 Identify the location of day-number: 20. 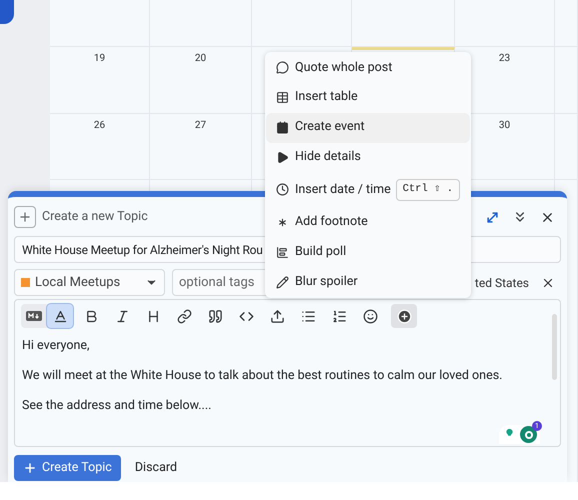
(200, 59).